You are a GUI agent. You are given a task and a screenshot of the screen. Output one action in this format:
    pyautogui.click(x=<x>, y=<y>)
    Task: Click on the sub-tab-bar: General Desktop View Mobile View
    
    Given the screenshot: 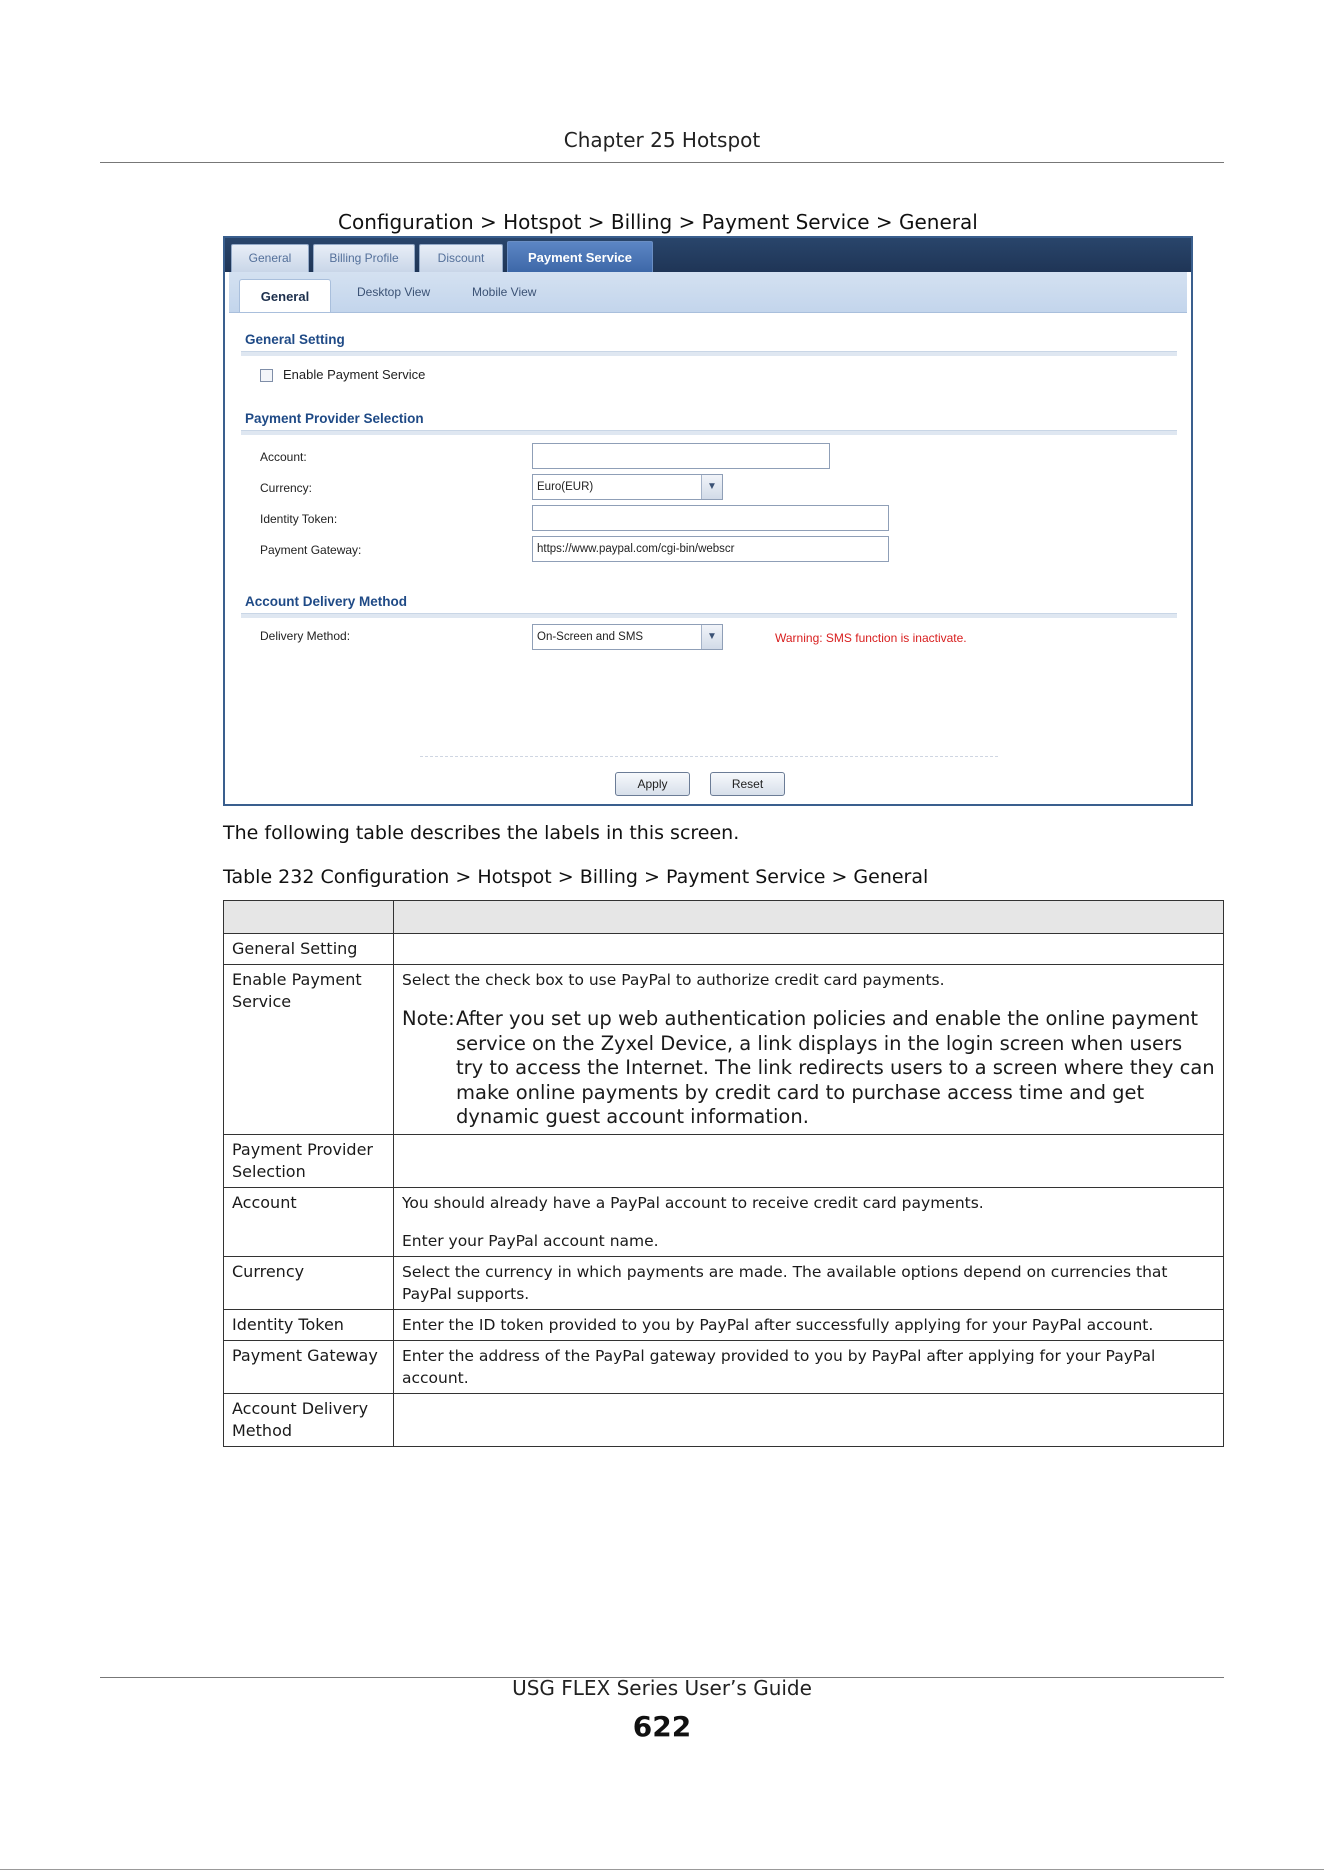 What is the action you would take?
    pyautogui.click(x=708, y=292)
    